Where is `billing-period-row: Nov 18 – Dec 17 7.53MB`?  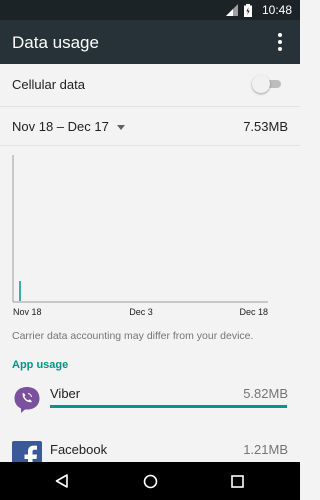 billing-period-row: Nov 18 – Dec 17 7.53MB is located at coordinates (150, 126).